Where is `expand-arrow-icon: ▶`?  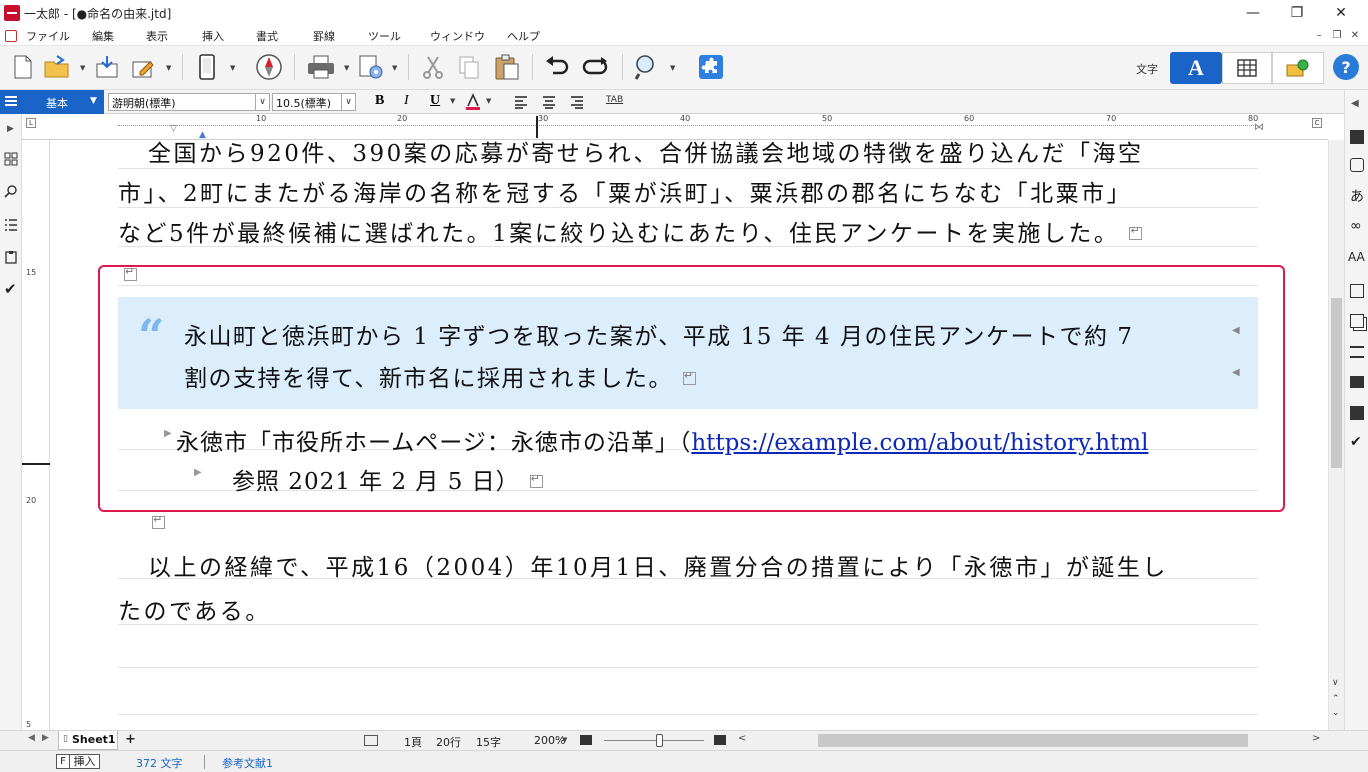 expand-arrow-icon: ▶ is located at coordinates (10, 129).